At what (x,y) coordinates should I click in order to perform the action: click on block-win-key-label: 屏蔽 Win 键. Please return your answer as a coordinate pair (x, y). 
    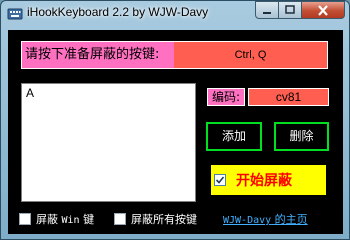
    Looking at the image, I should click on (65, 219).